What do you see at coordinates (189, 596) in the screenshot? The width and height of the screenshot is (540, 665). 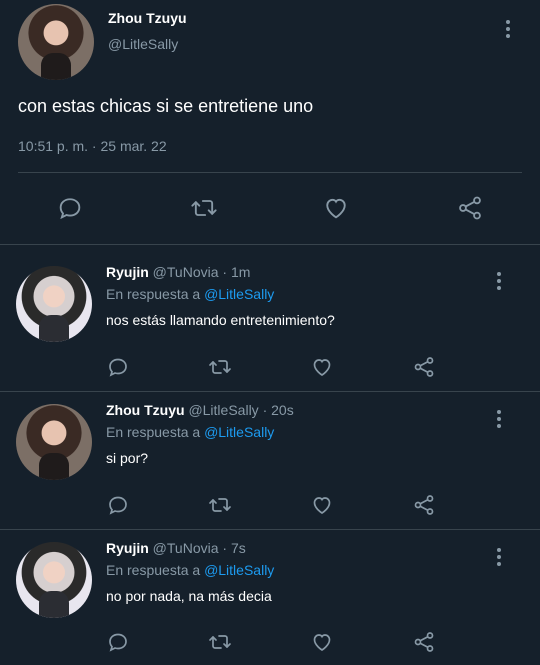 I see `reply-text: no por nada, na más decia` at bounding box center [189, 596].